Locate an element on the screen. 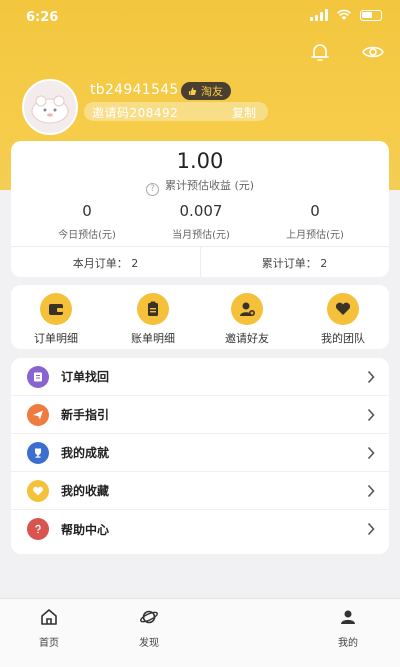 The height and width of the screenshot is (667, 400). member-badge: 淘友 is located at coordinates (206, 91).